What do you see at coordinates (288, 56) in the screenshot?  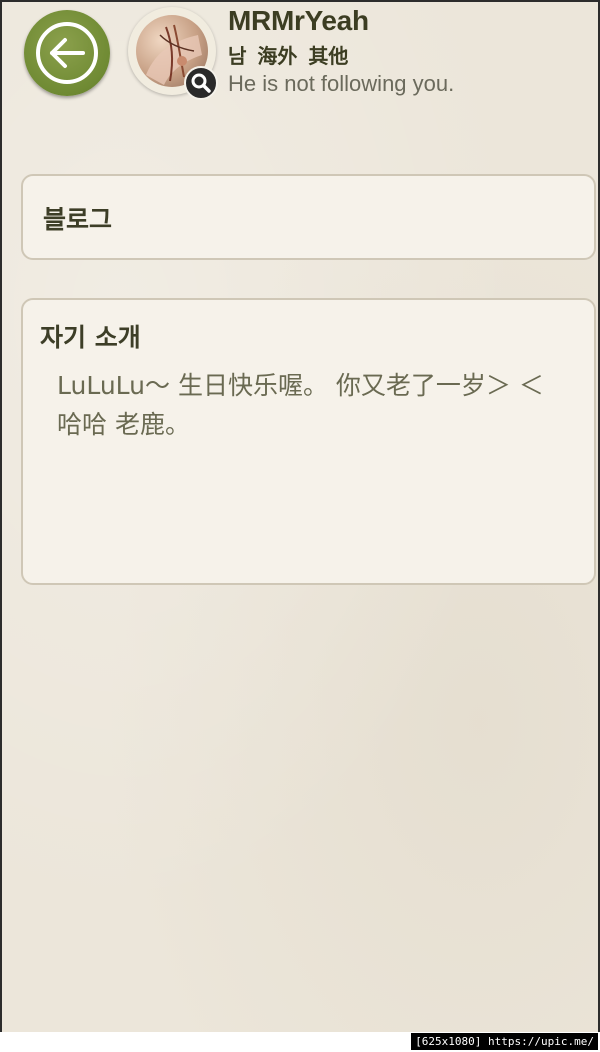 I see `user-meta: 남 海外 其他` at bounding box center [288, 56].